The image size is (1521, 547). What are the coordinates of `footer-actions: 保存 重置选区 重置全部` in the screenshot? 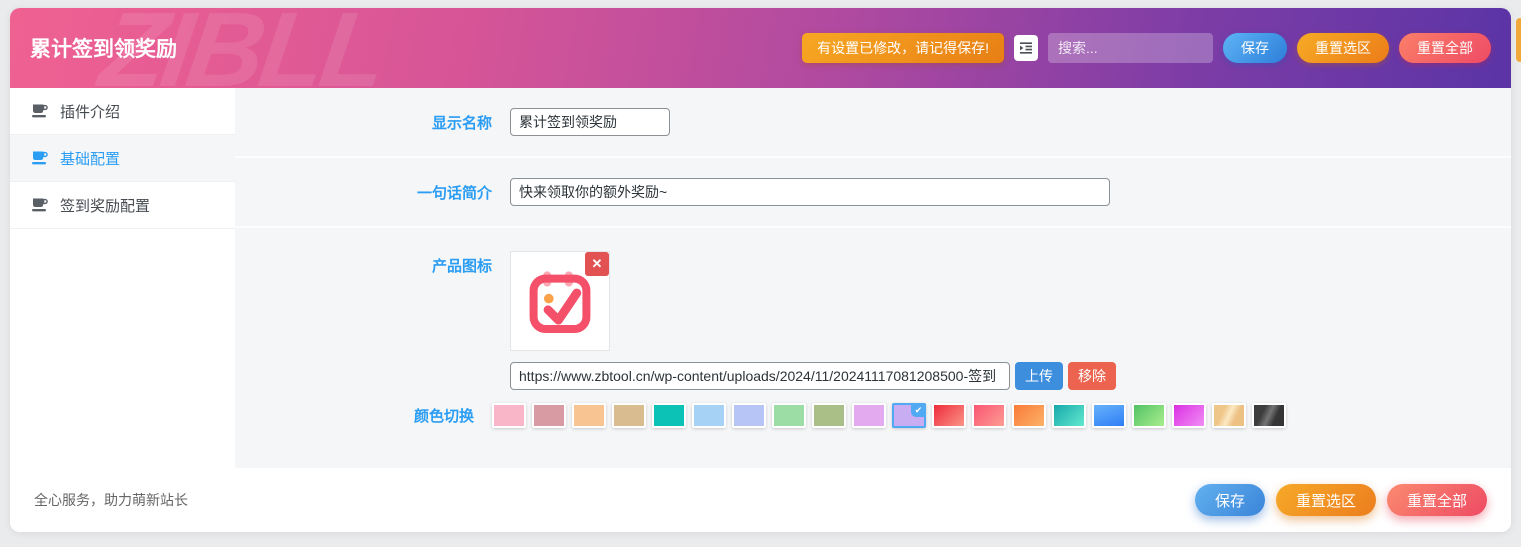 It's located at (1340, 500).